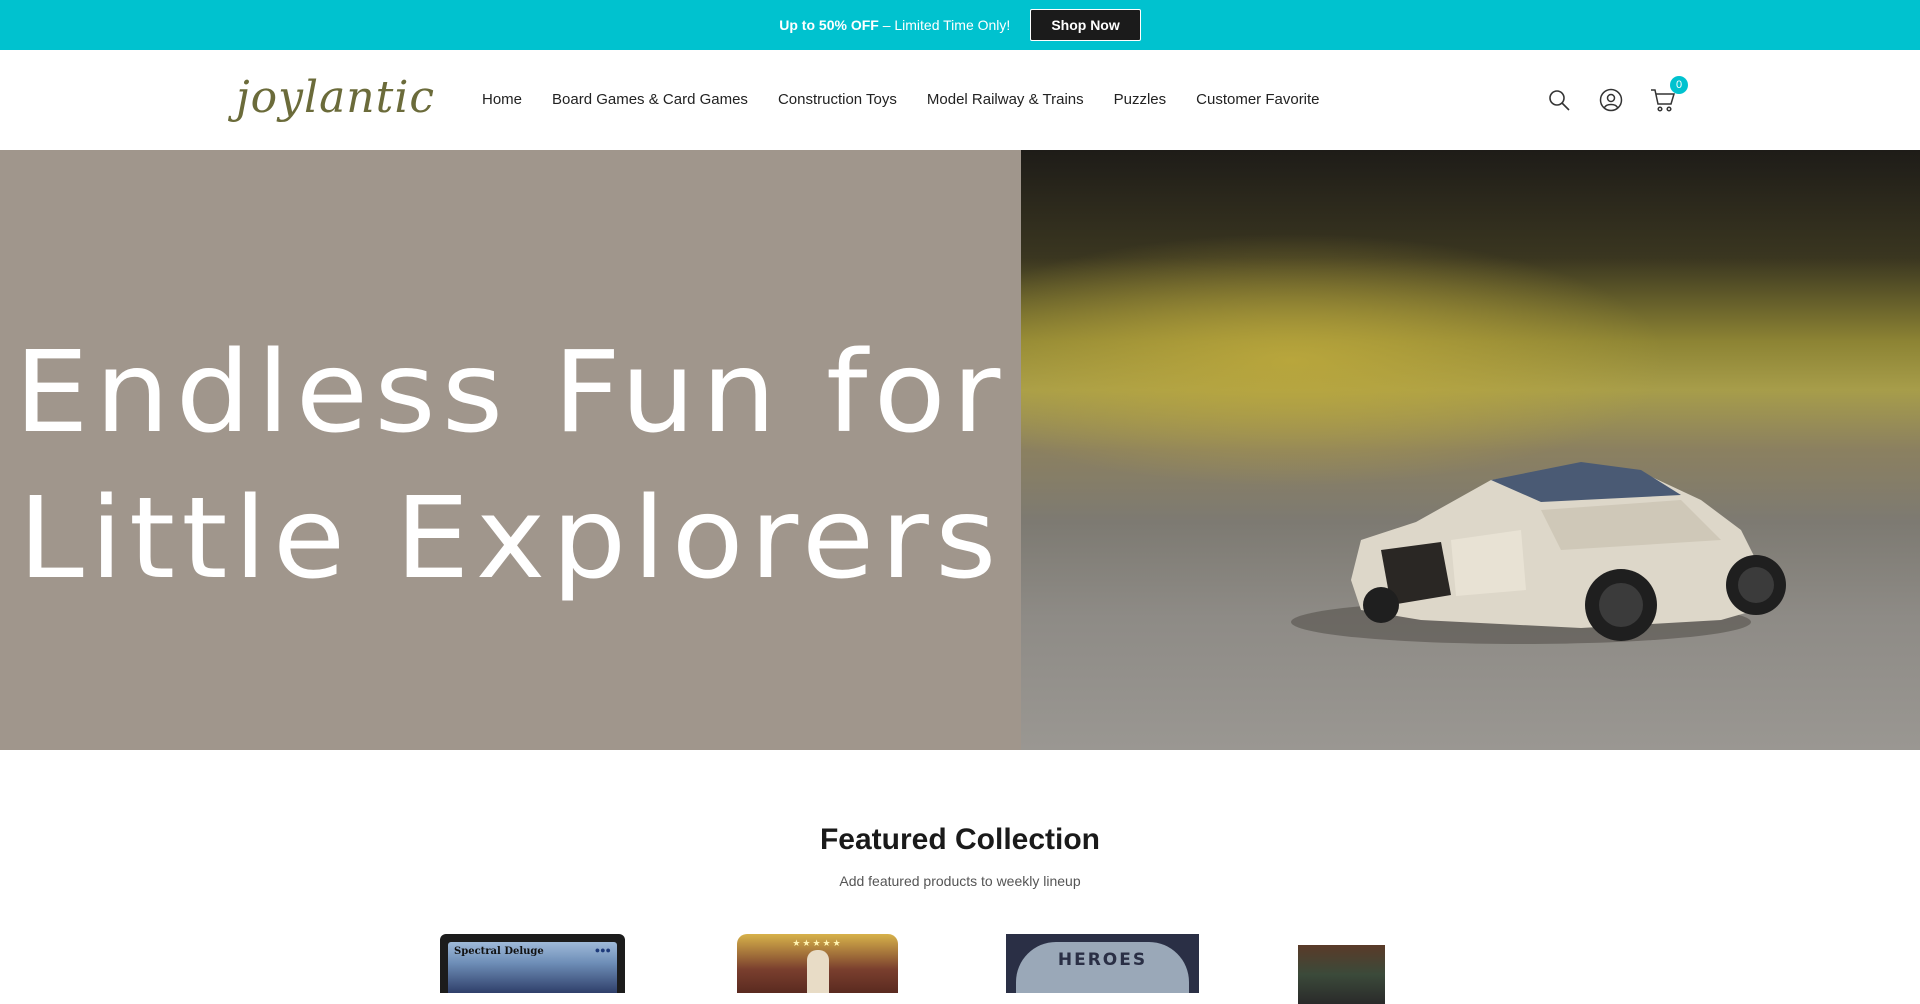 The image size is (1920, 1004). What do you see at coordinates (502, 99) in the screenshot?
I see `nav-item-home: Home` at bounding box center [502, 99].